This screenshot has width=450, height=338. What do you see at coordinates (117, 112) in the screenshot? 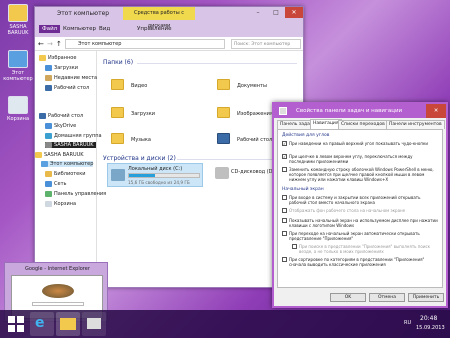
I see `downloads-folder-icon` at bounding box center [117, 112].